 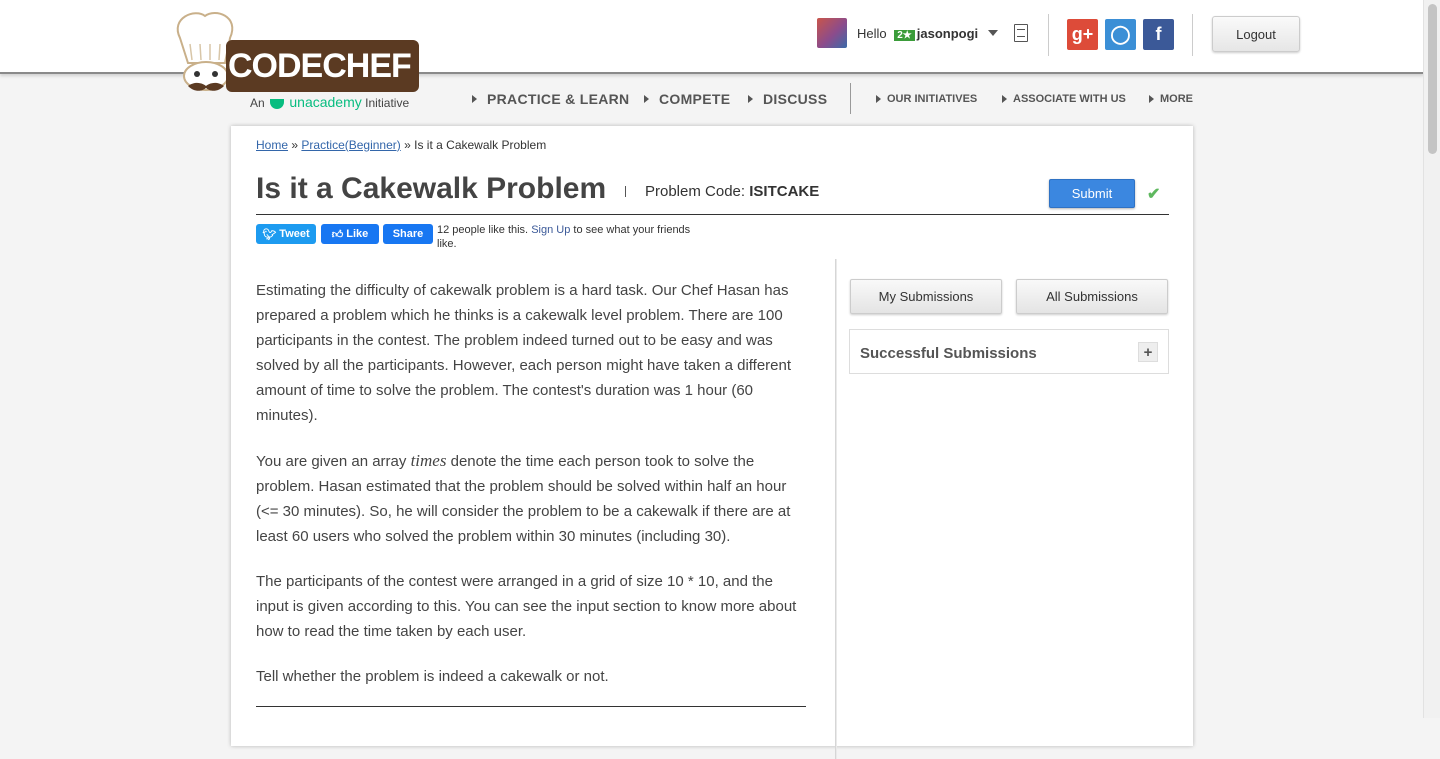 I want to click on greeting-text: Hello, so click(x=872, y=33).